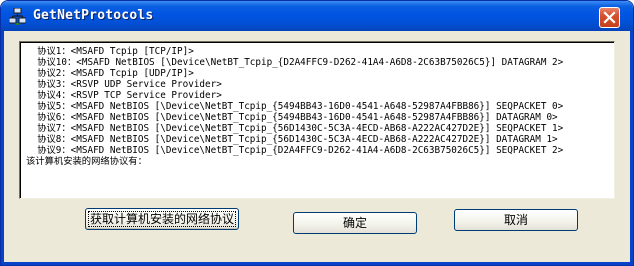 Image resolution: width=634 pixels, height=266 pixels. I want to click on window-title: GetNetProtocols, so click(93, 15).